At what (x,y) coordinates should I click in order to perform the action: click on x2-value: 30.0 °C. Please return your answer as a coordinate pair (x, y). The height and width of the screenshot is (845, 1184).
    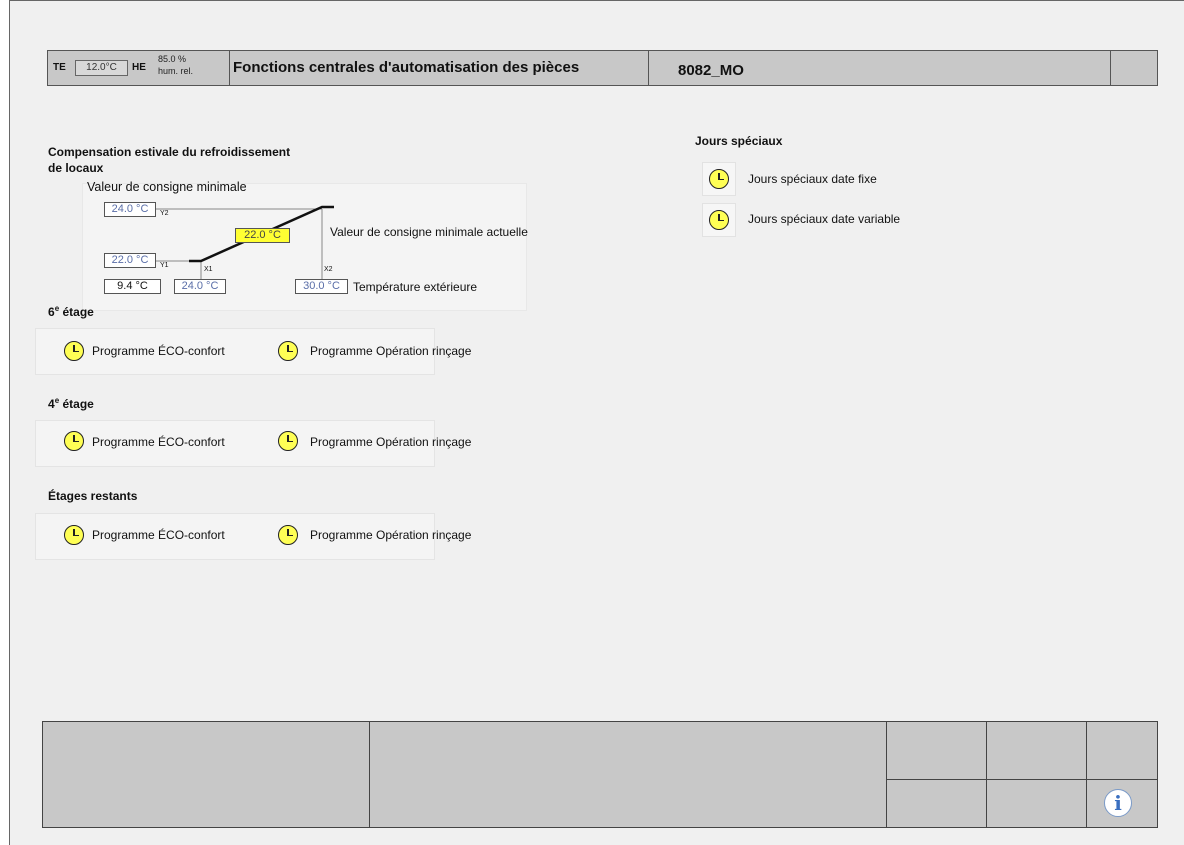
    Looking at the image, I should click on (321, 286).